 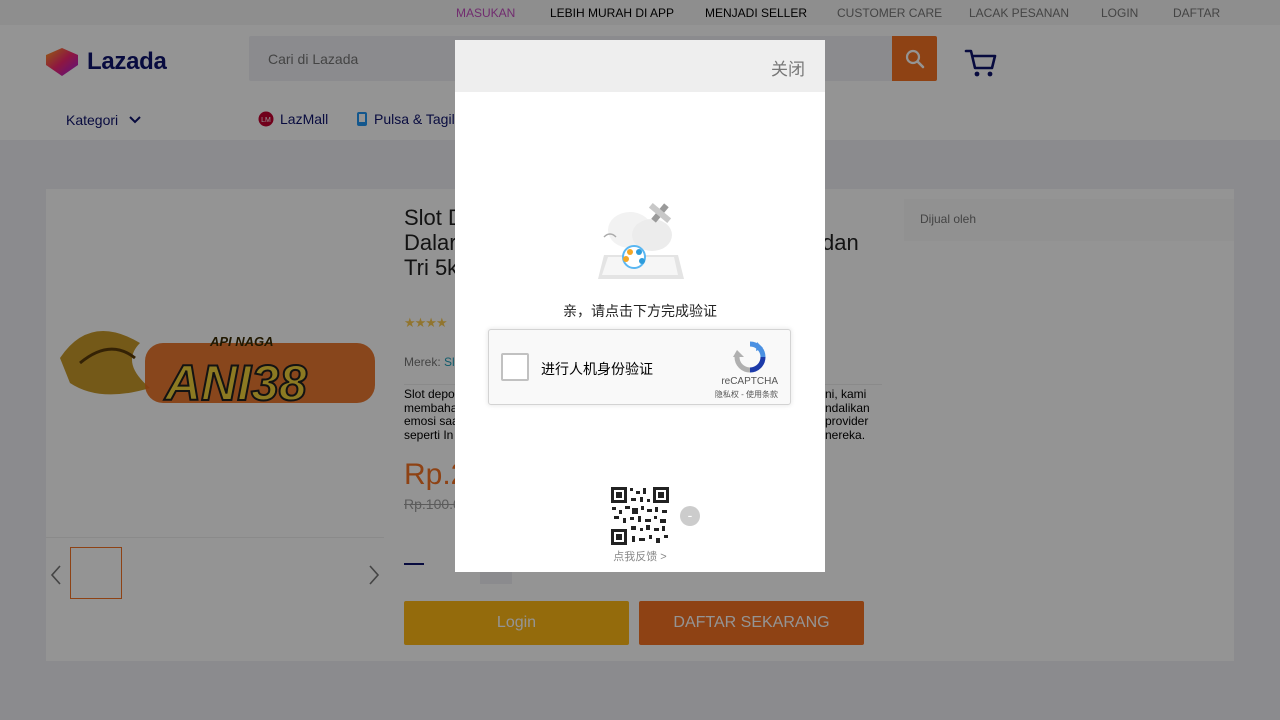 What do you see at coordinates (597, 369) in the screenshot?
I see `recaptcha-label: 进行人机身份验证` at bounding box center [597, 369].